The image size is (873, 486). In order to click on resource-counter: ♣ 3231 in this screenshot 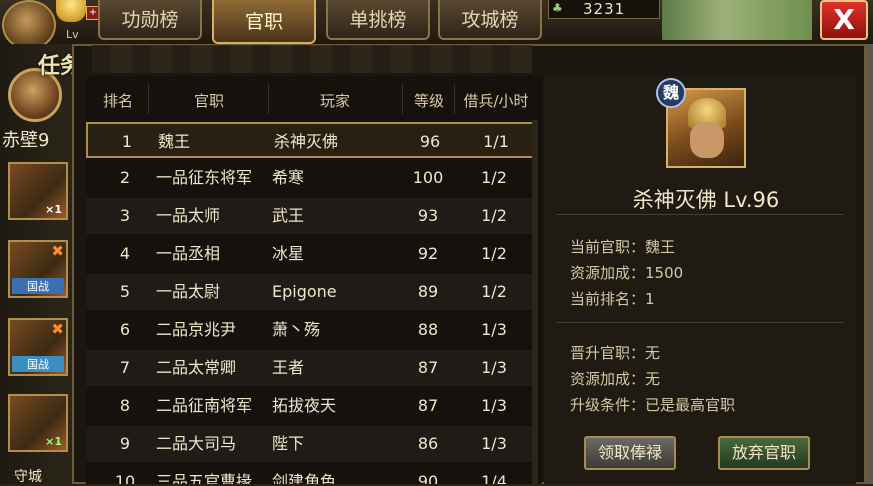, I will do `click(604, 9)`.